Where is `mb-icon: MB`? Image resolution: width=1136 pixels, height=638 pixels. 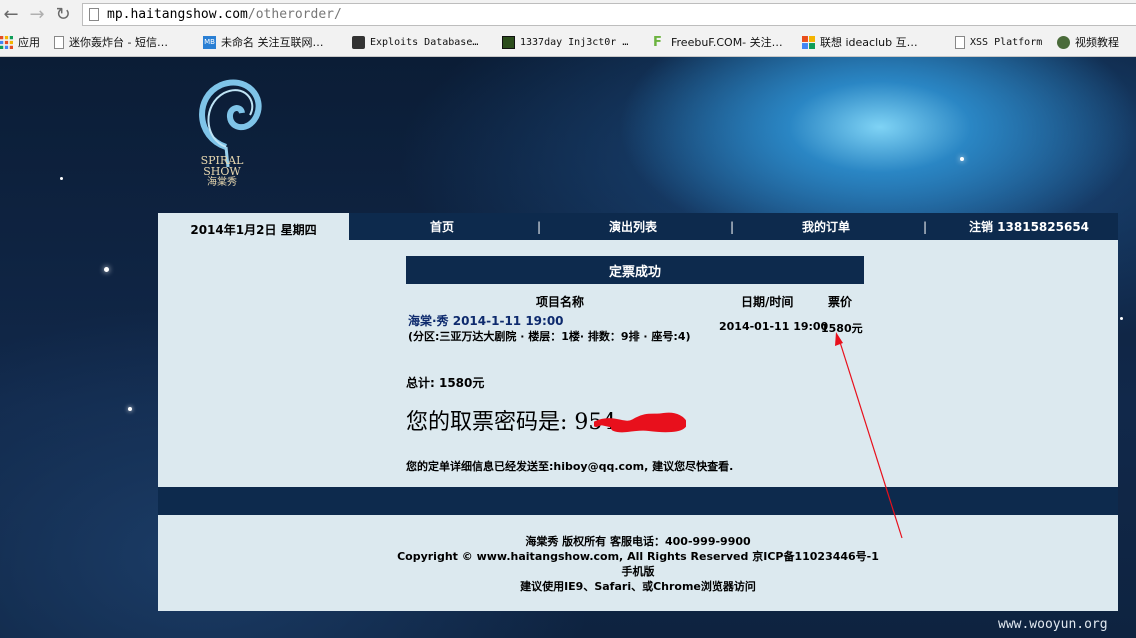 mb-icon: MB is located at coordinates (209, 42).